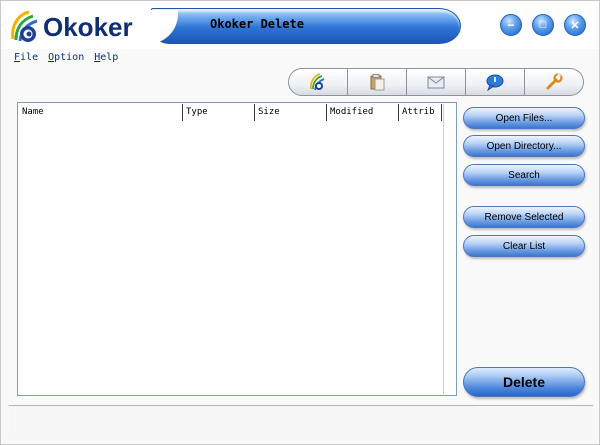 Image resolution: width=600 pixels, height=445 pixels. What do you see at coordinates (524, 246) in the screenshot?
I see `clear-list-button: Clear List` at bounding box center [524, 246].